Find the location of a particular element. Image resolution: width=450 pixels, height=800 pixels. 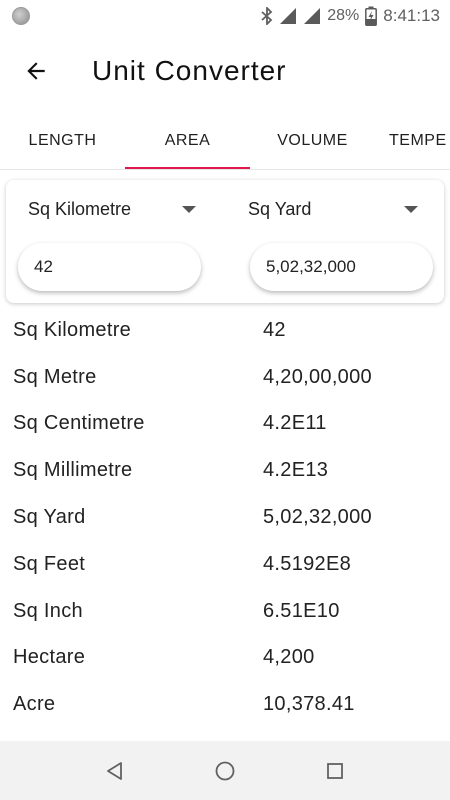

notification-dot-icon is located at coordinates (21, 16).